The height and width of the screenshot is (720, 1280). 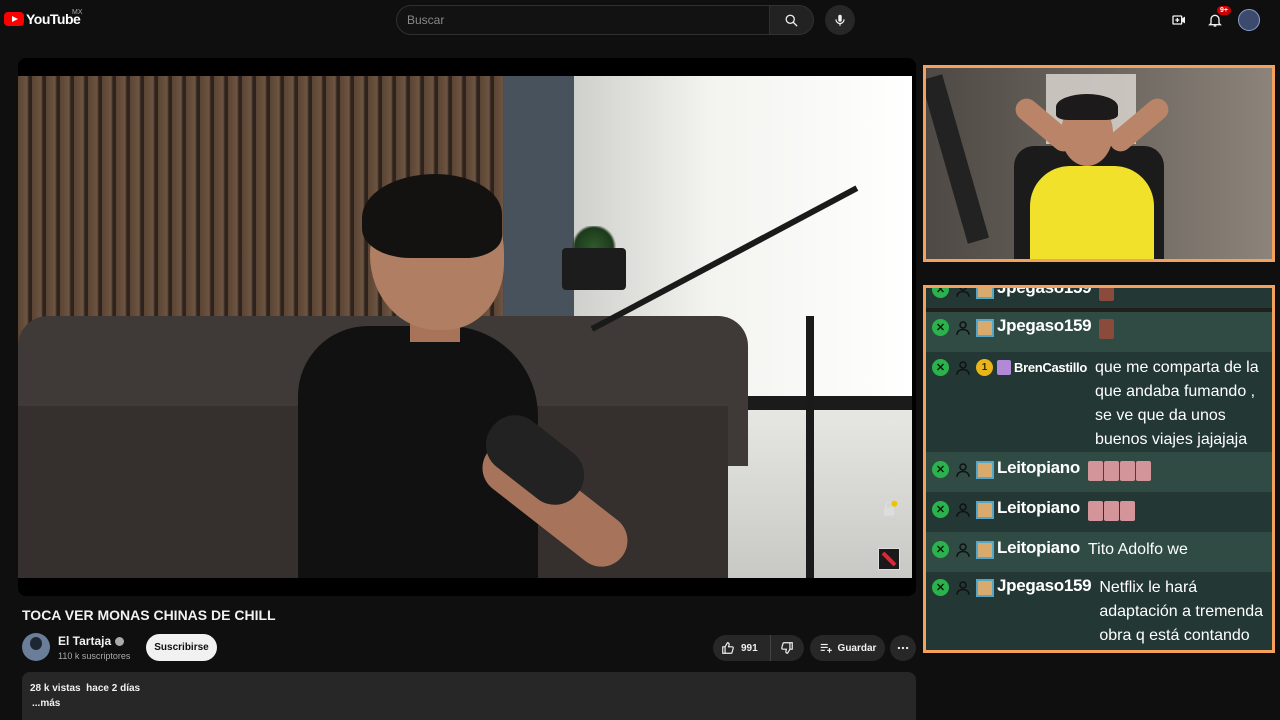 I want to click on like-button: 991, so click(x=742, y=648).